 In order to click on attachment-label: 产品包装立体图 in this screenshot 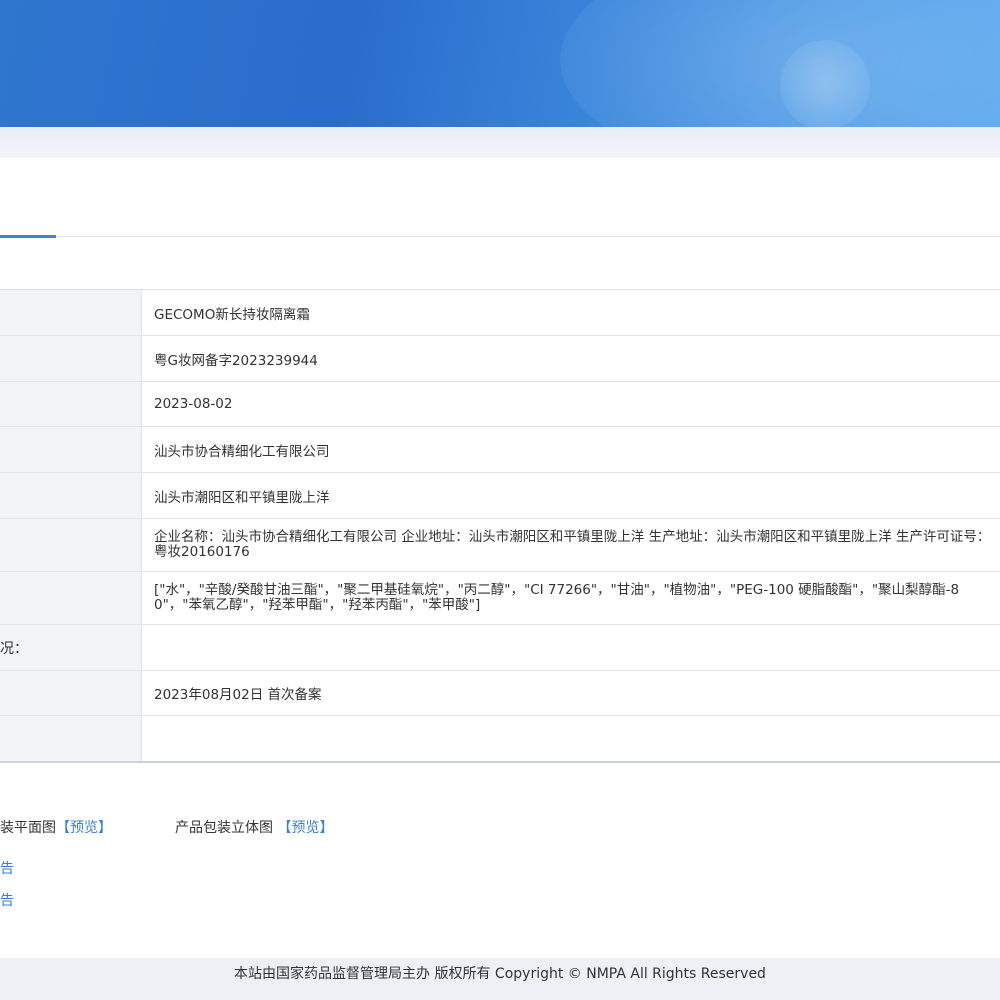, I will do `click(224, 828)`.